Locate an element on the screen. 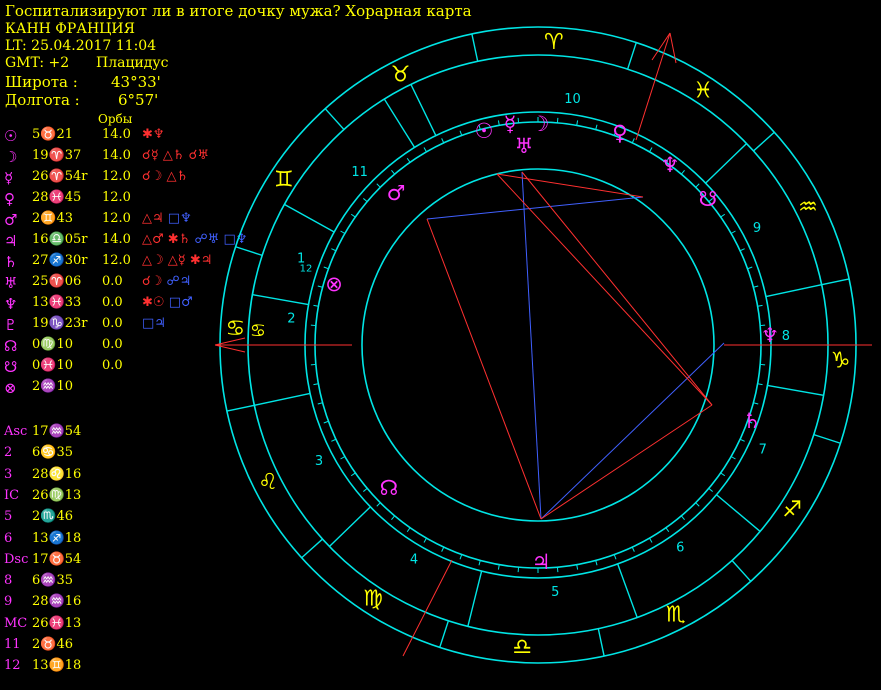 Image resolution: width=881 pixels, height=690 pixels. square-line is located at coordinates (535, 208).